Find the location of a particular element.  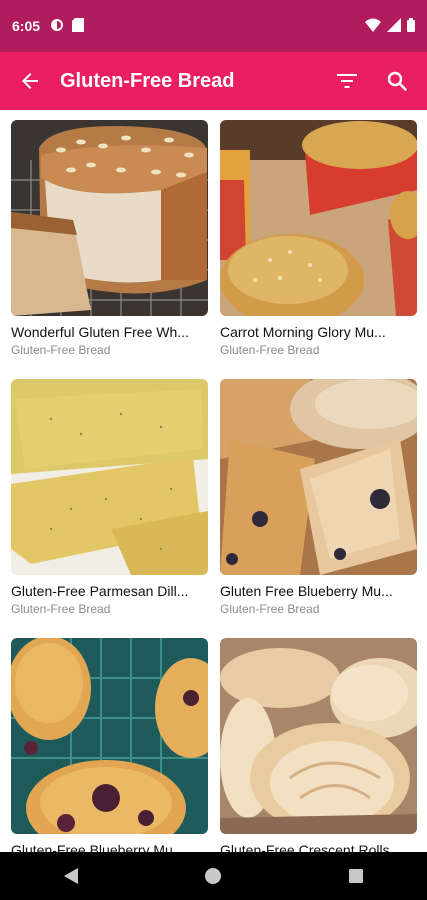

sd-card-icon is located at coordinates (78, 26).